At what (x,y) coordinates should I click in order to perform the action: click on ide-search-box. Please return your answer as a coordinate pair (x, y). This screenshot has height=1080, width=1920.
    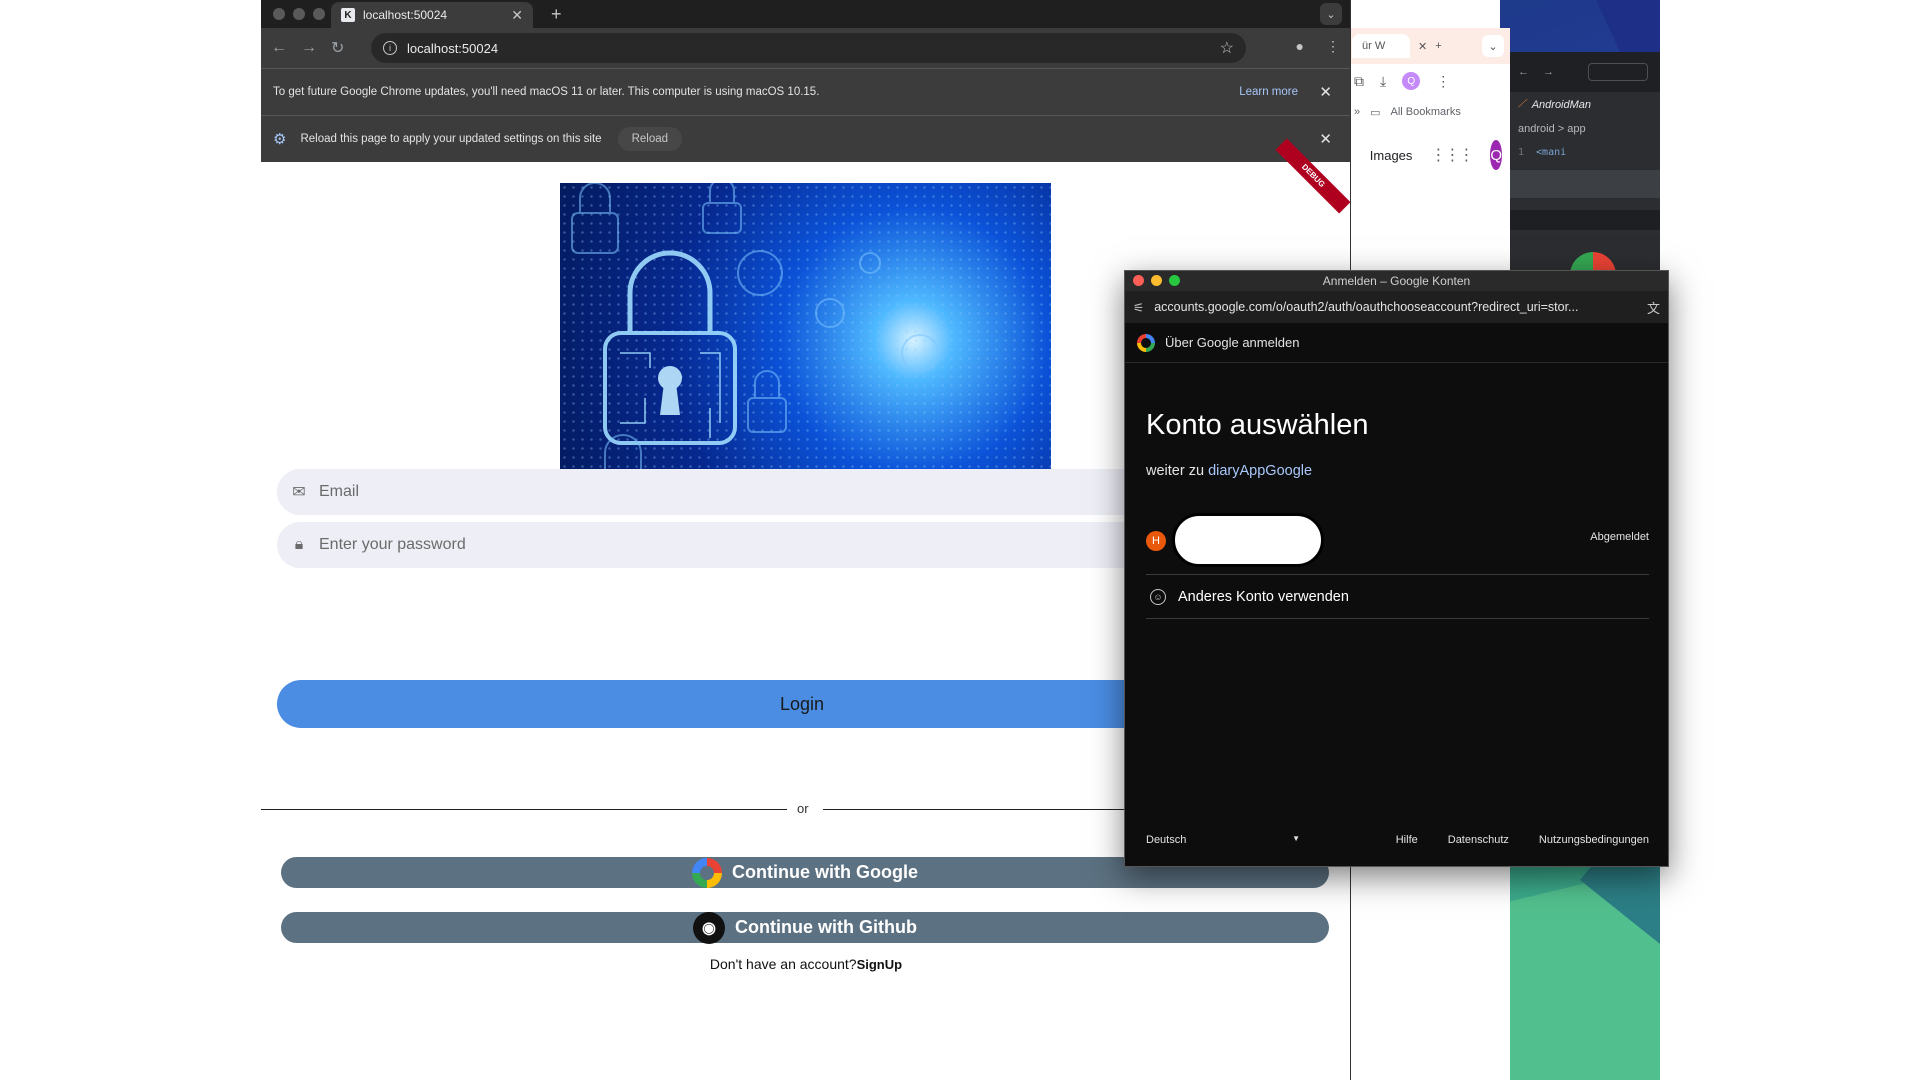
    Looking at the image, I should click on (1618, 72).